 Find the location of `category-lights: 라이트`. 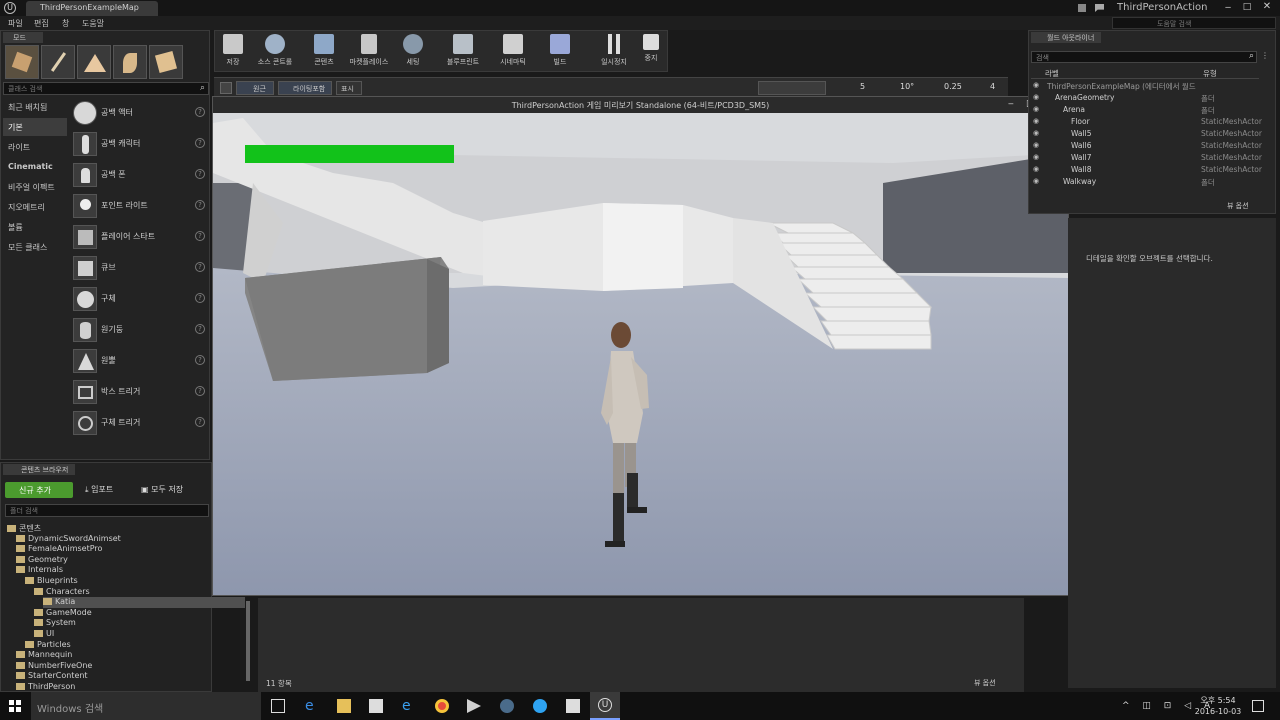

category-lights: 라이트 is located at coordinates (35, 147).